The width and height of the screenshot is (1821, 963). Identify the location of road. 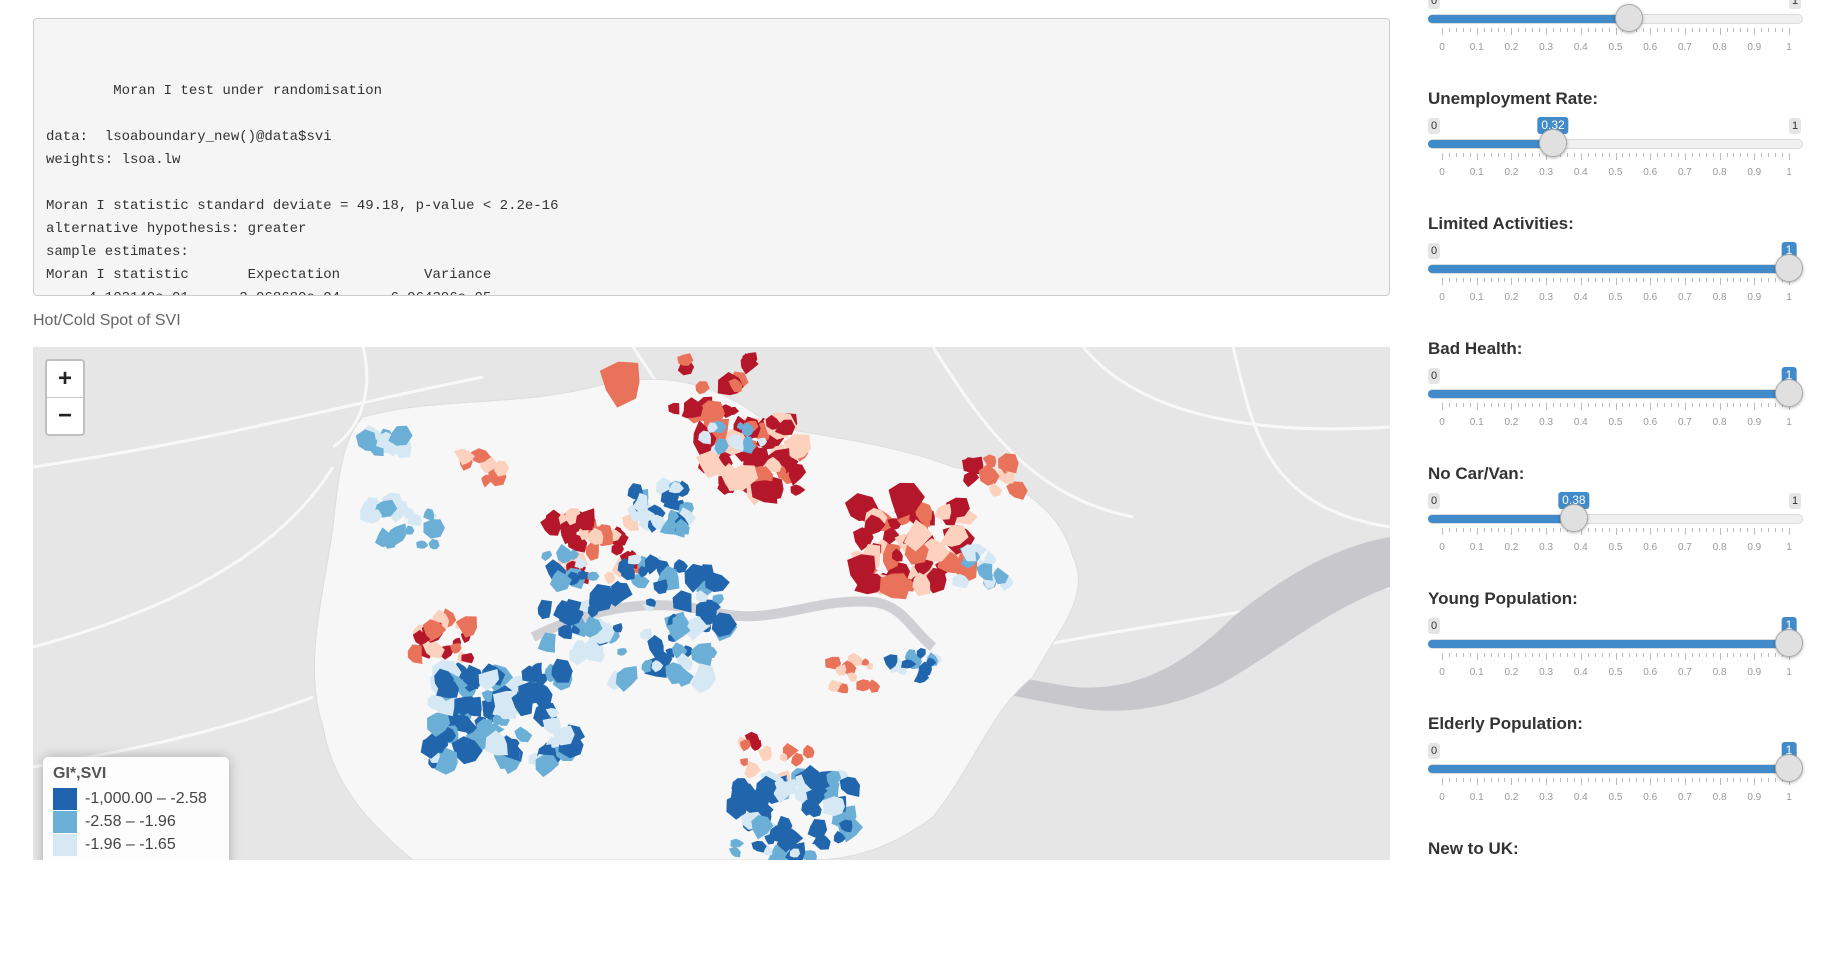
(184, 557).